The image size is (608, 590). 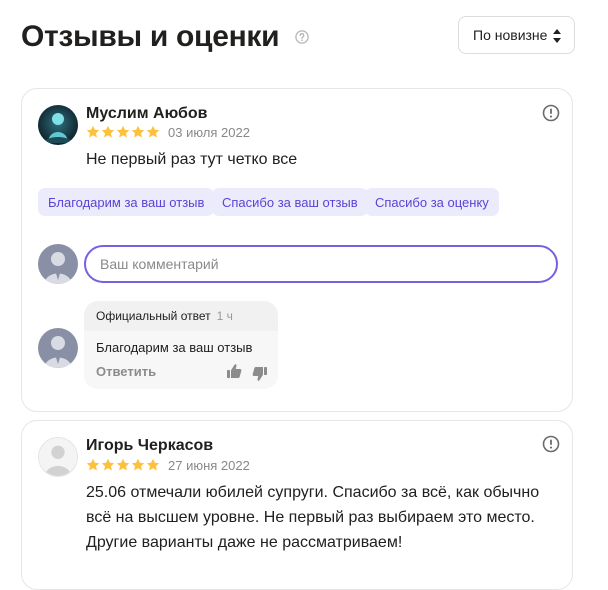 I want to click on author-name: Игорь Черкасов, so click(x=149, y=446).